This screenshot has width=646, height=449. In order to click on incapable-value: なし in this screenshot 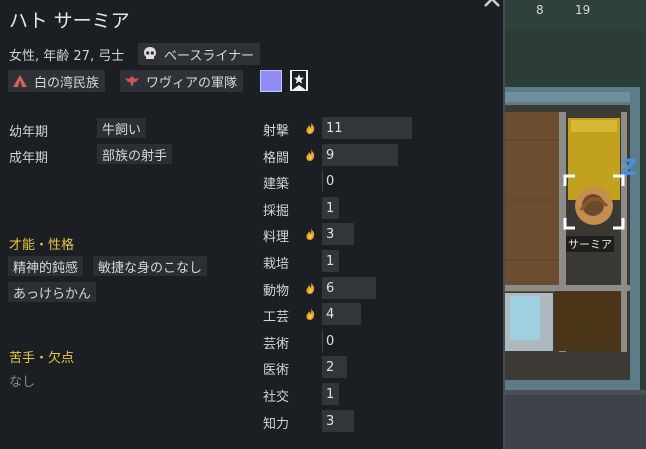, I will do `click(22, 382)`.